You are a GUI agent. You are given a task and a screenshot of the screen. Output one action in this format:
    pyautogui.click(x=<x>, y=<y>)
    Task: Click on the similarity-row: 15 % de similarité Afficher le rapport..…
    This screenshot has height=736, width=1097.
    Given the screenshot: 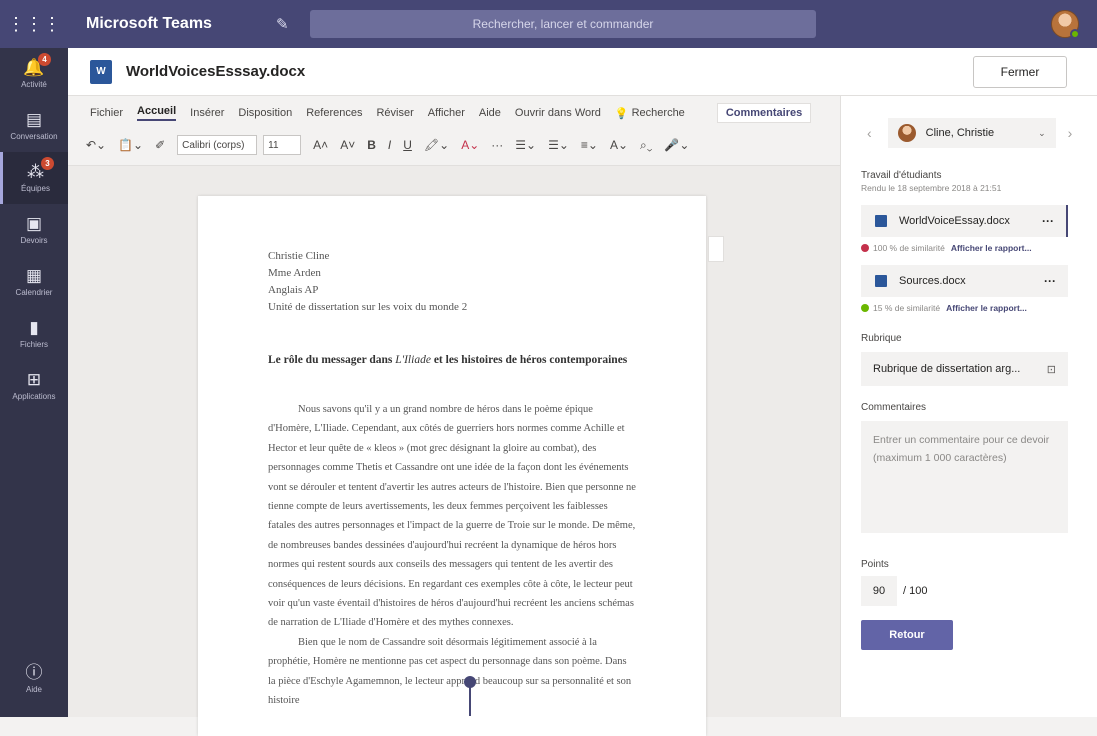 What is the action you would take?
    pyautogui.click(x=969, y=308)
    